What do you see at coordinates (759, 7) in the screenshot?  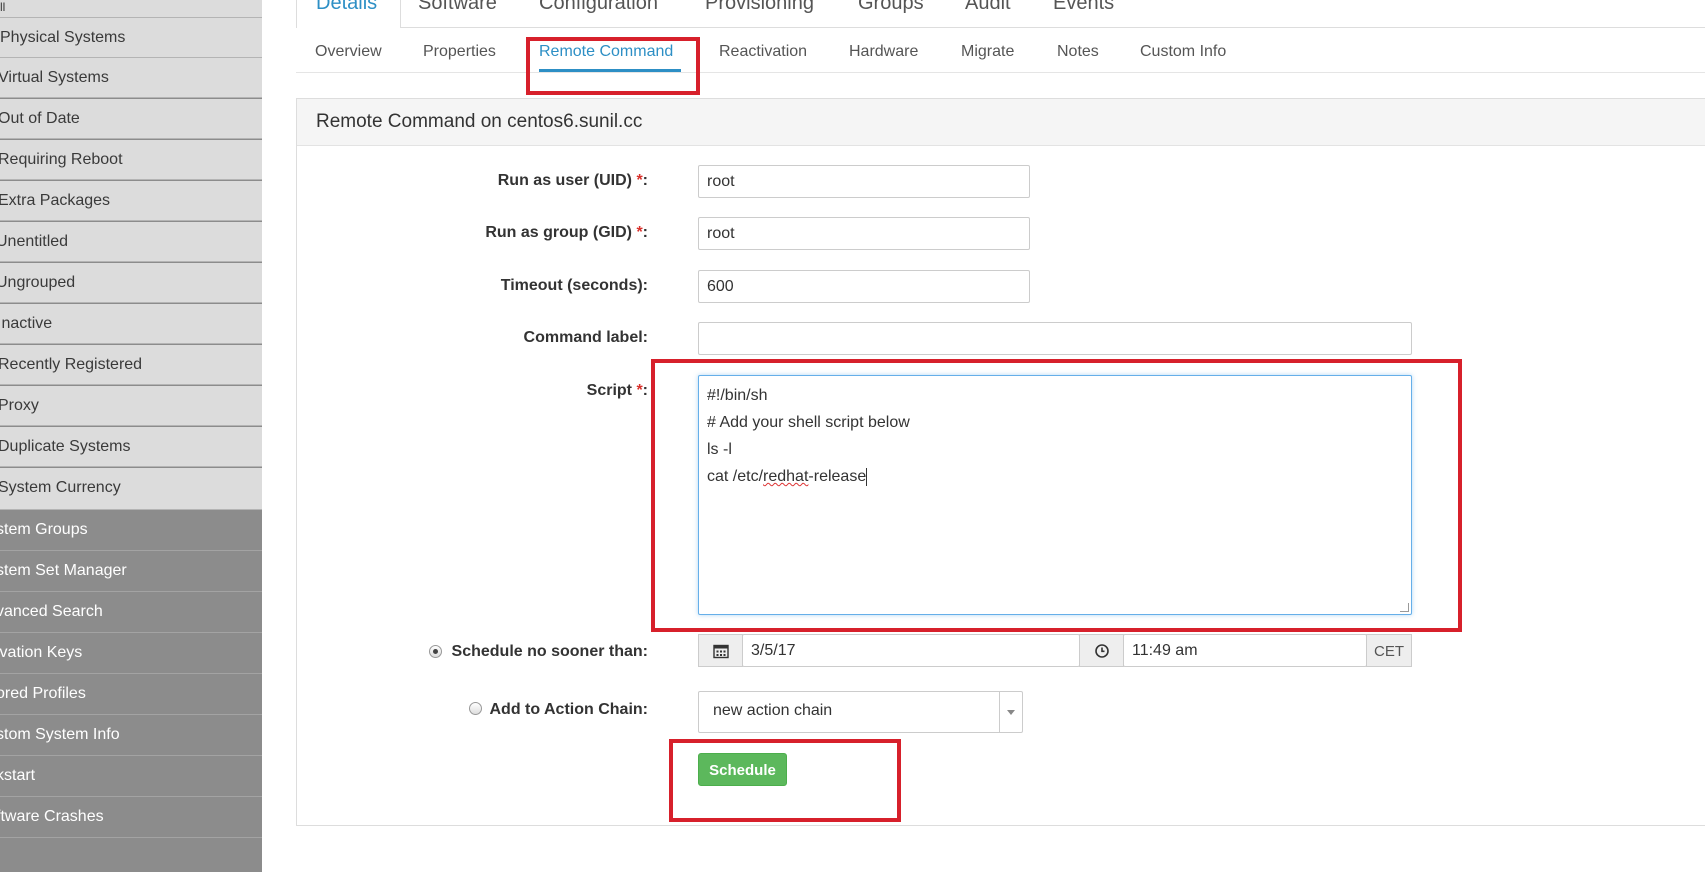 I see `tab-provisioning: Provisioning` at bounding box center [759, 7].